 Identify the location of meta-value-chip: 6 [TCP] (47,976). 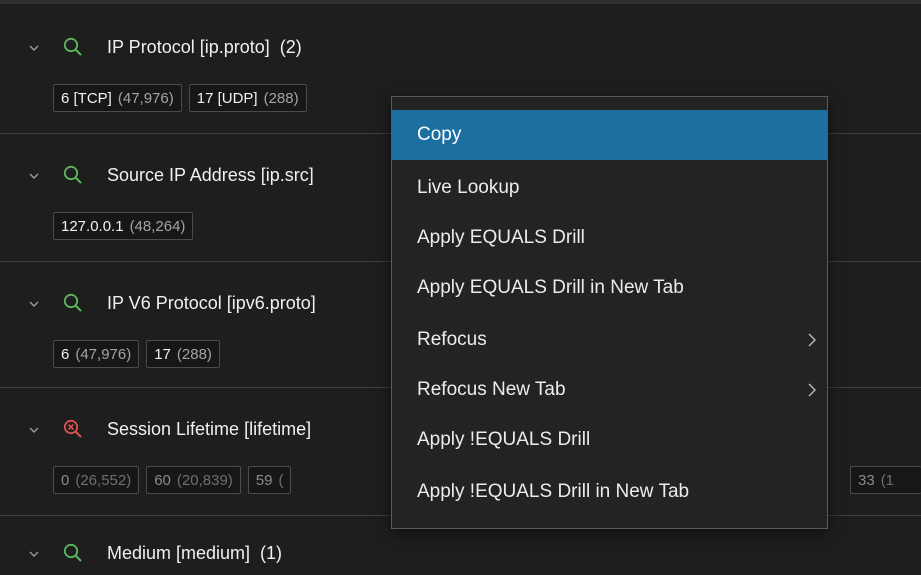
(117, 98).